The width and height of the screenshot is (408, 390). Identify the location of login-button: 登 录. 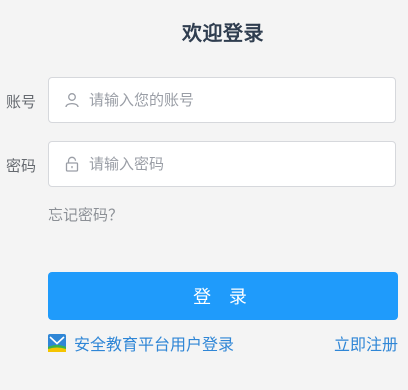
(223, 296).